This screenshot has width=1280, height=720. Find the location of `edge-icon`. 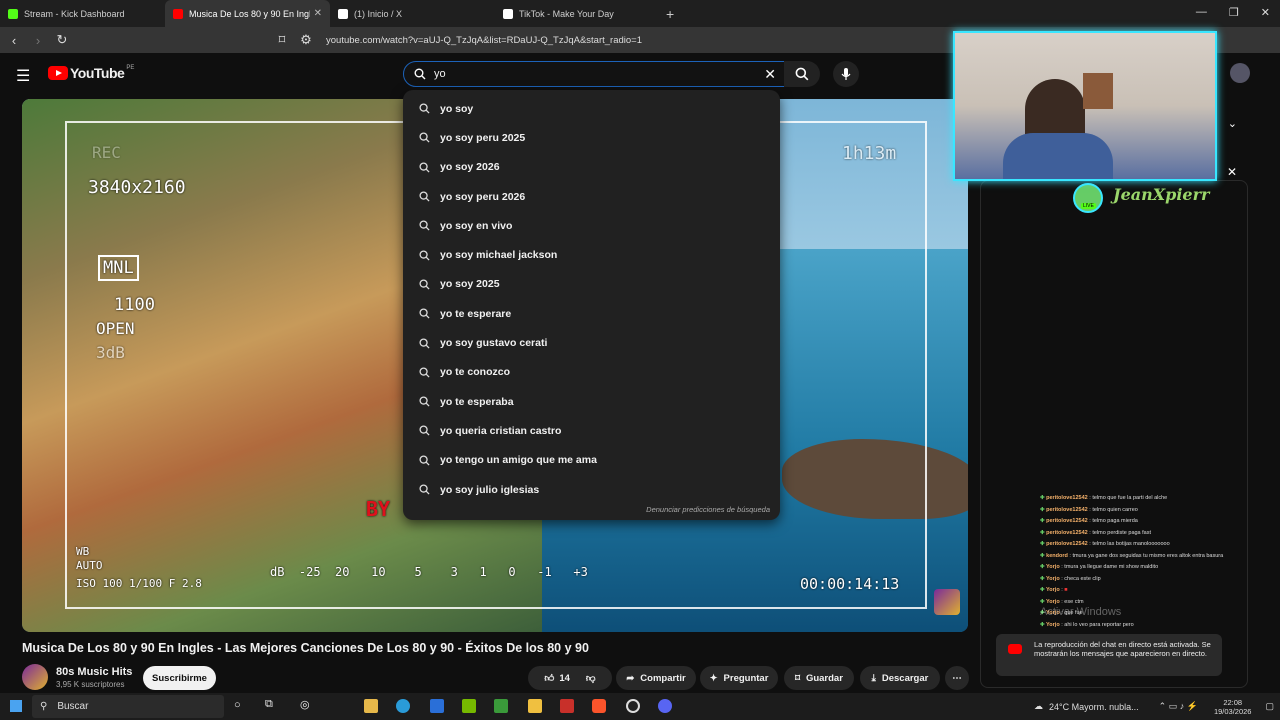

edge-icon is located at coordinates (403, 706).